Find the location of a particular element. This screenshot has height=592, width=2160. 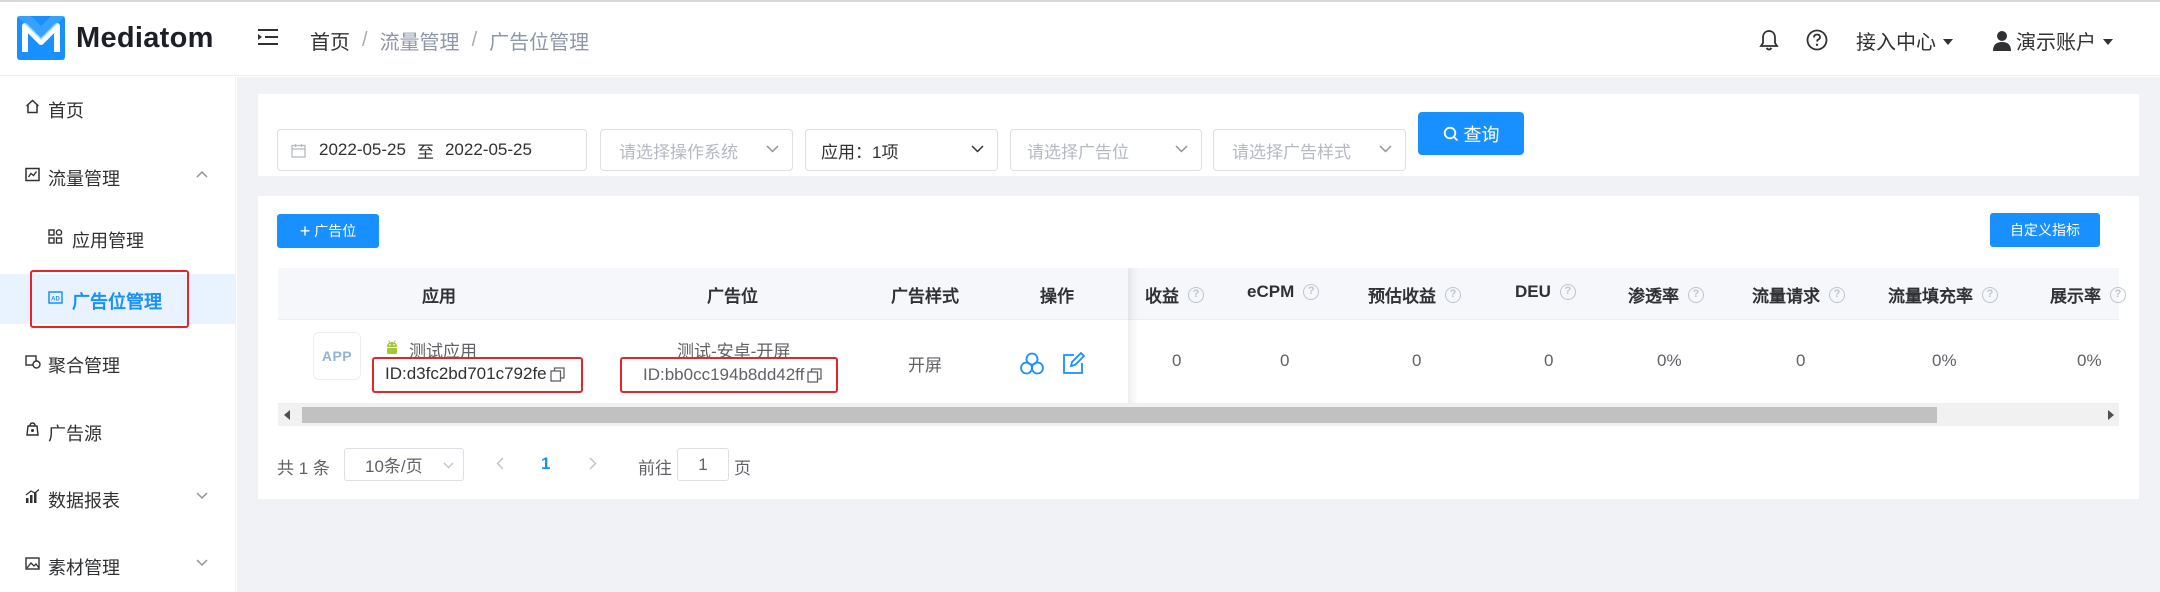

sidebar-item-adspace: AD 广告位管理 is located at coordinates (118, 299).